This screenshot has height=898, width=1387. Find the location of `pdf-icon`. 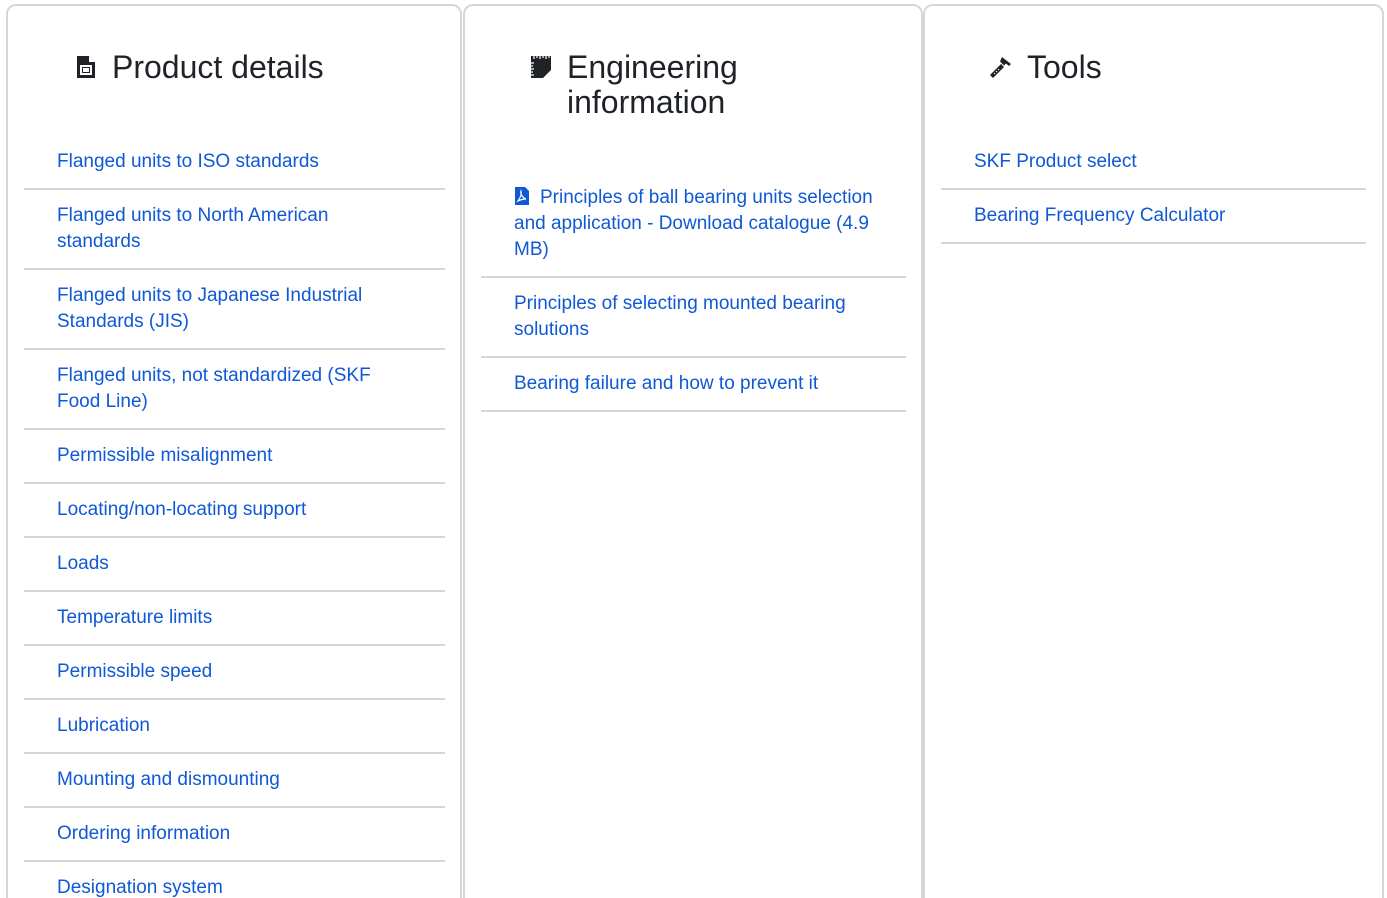

pdf-icon is located at coordinates (522, 196).